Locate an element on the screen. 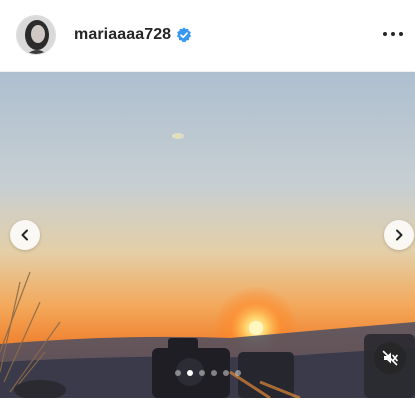 The height and width of the screenshot is (403, 415). mute-toggle-button is located at coordinates (390, 358).